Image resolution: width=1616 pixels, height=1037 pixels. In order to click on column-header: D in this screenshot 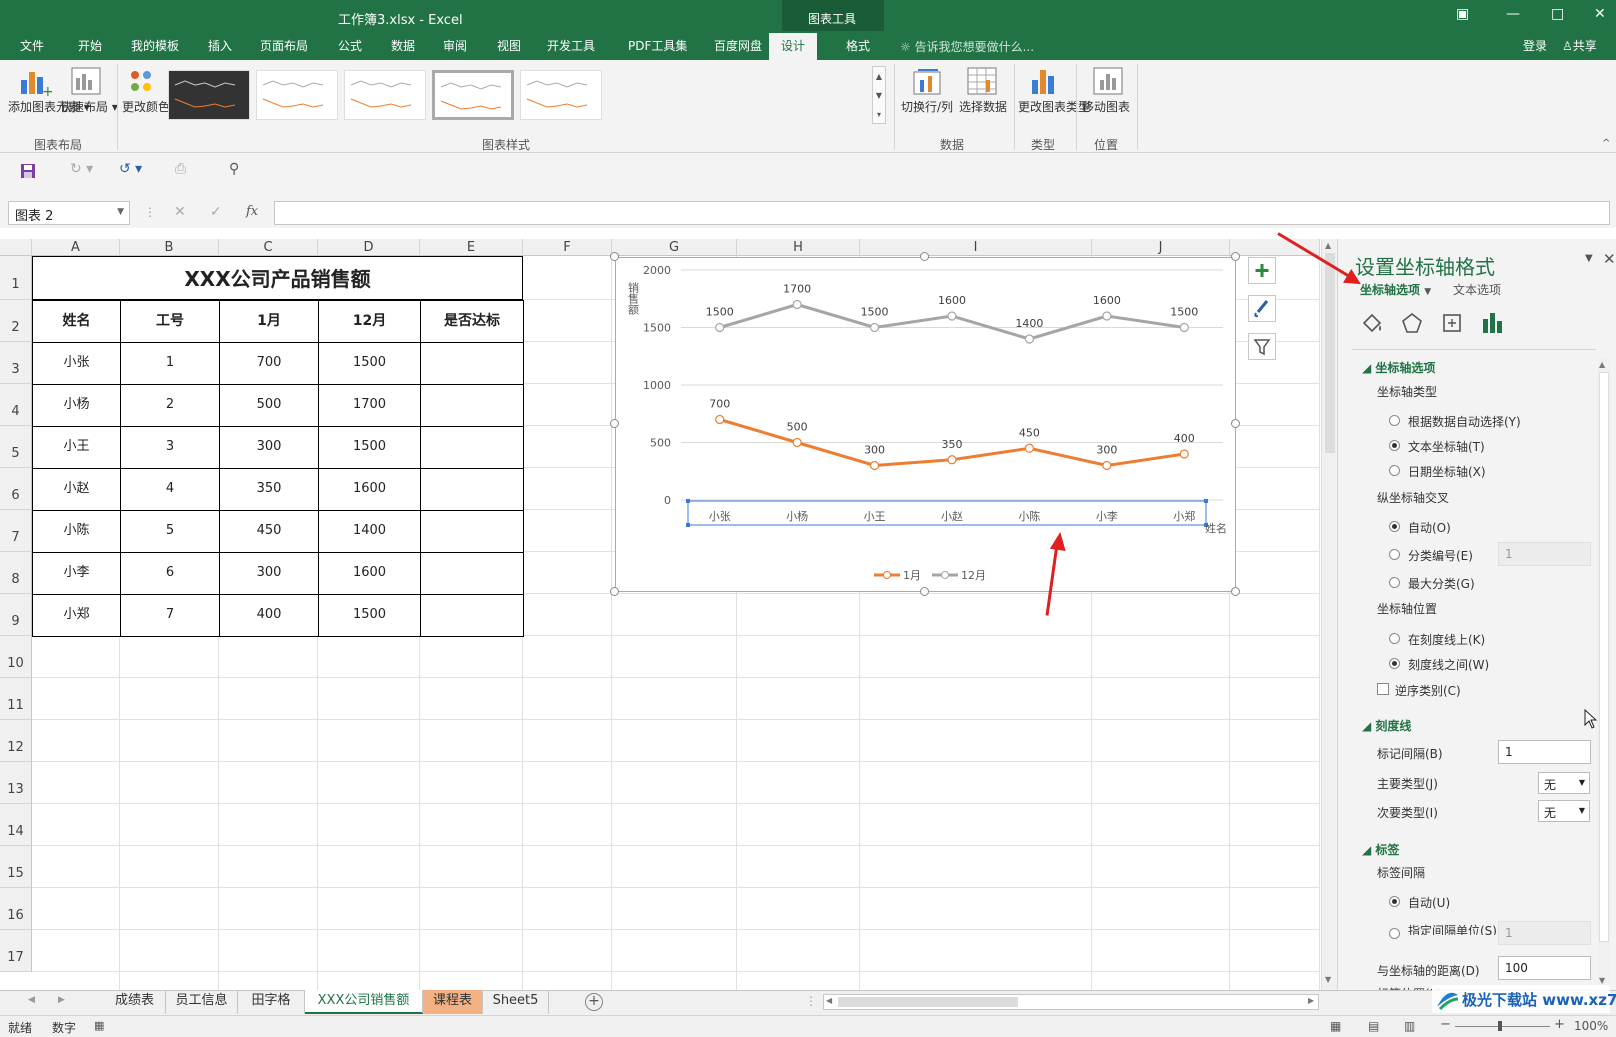, I will do `click(369, 247)`.